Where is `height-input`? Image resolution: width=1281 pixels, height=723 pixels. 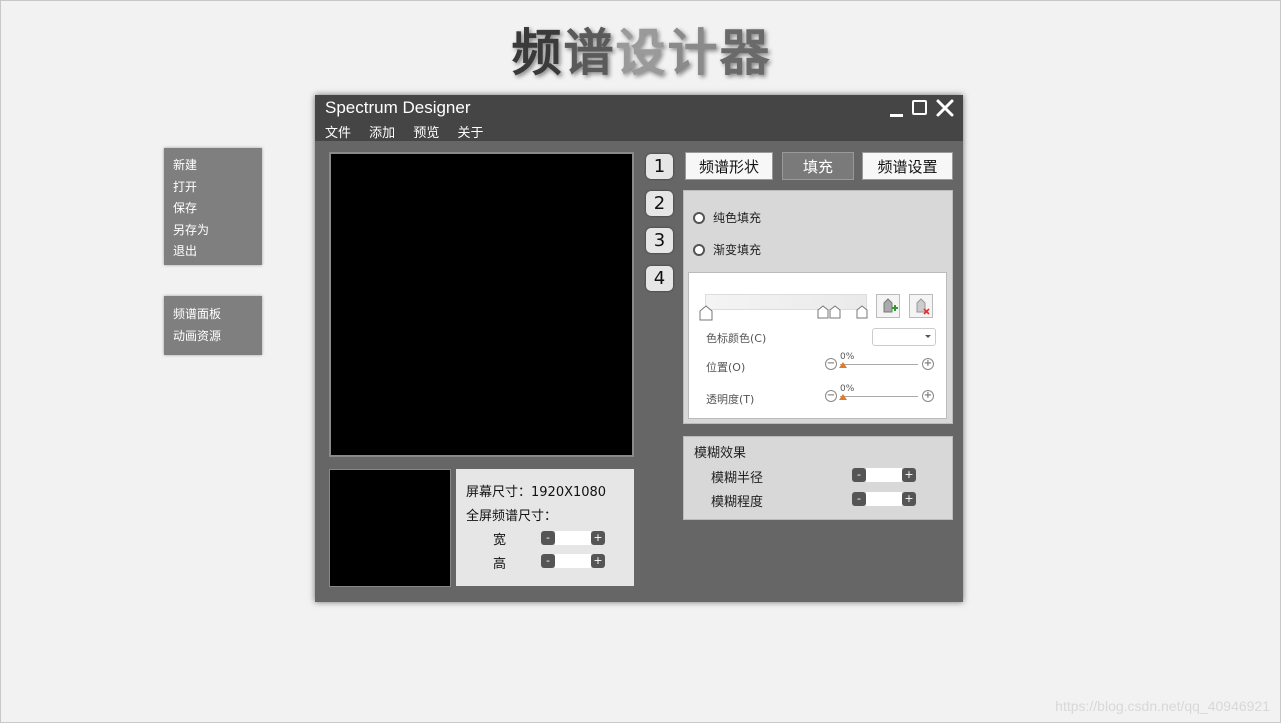
height-input is located at coordinates (573, 561).